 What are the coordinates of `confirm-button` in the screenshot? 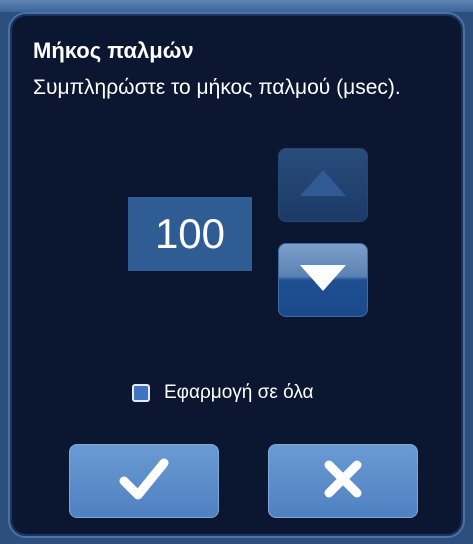 It's located at (144, 481).